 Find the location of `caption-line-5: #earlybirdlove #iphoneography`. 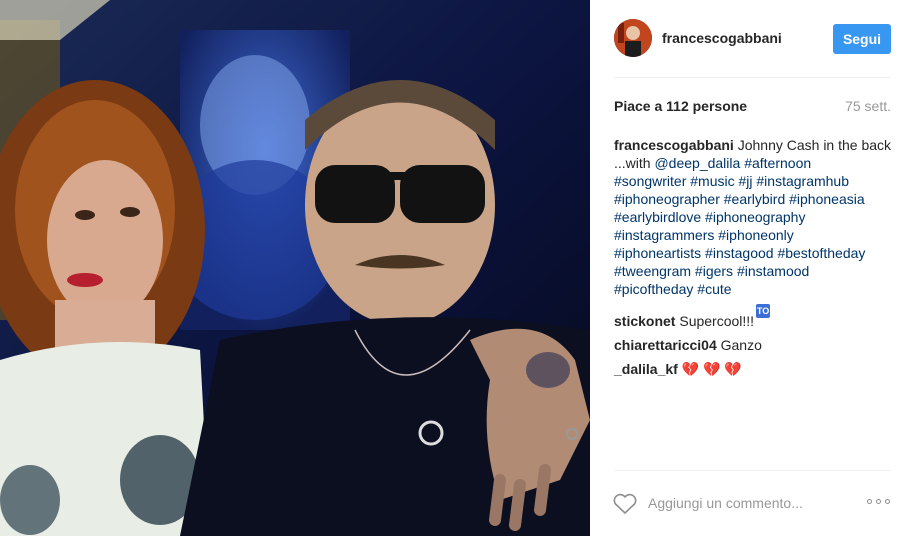

caption-line-5: #earlybirdlove #iphoneography is located at coordinates (757, 217).